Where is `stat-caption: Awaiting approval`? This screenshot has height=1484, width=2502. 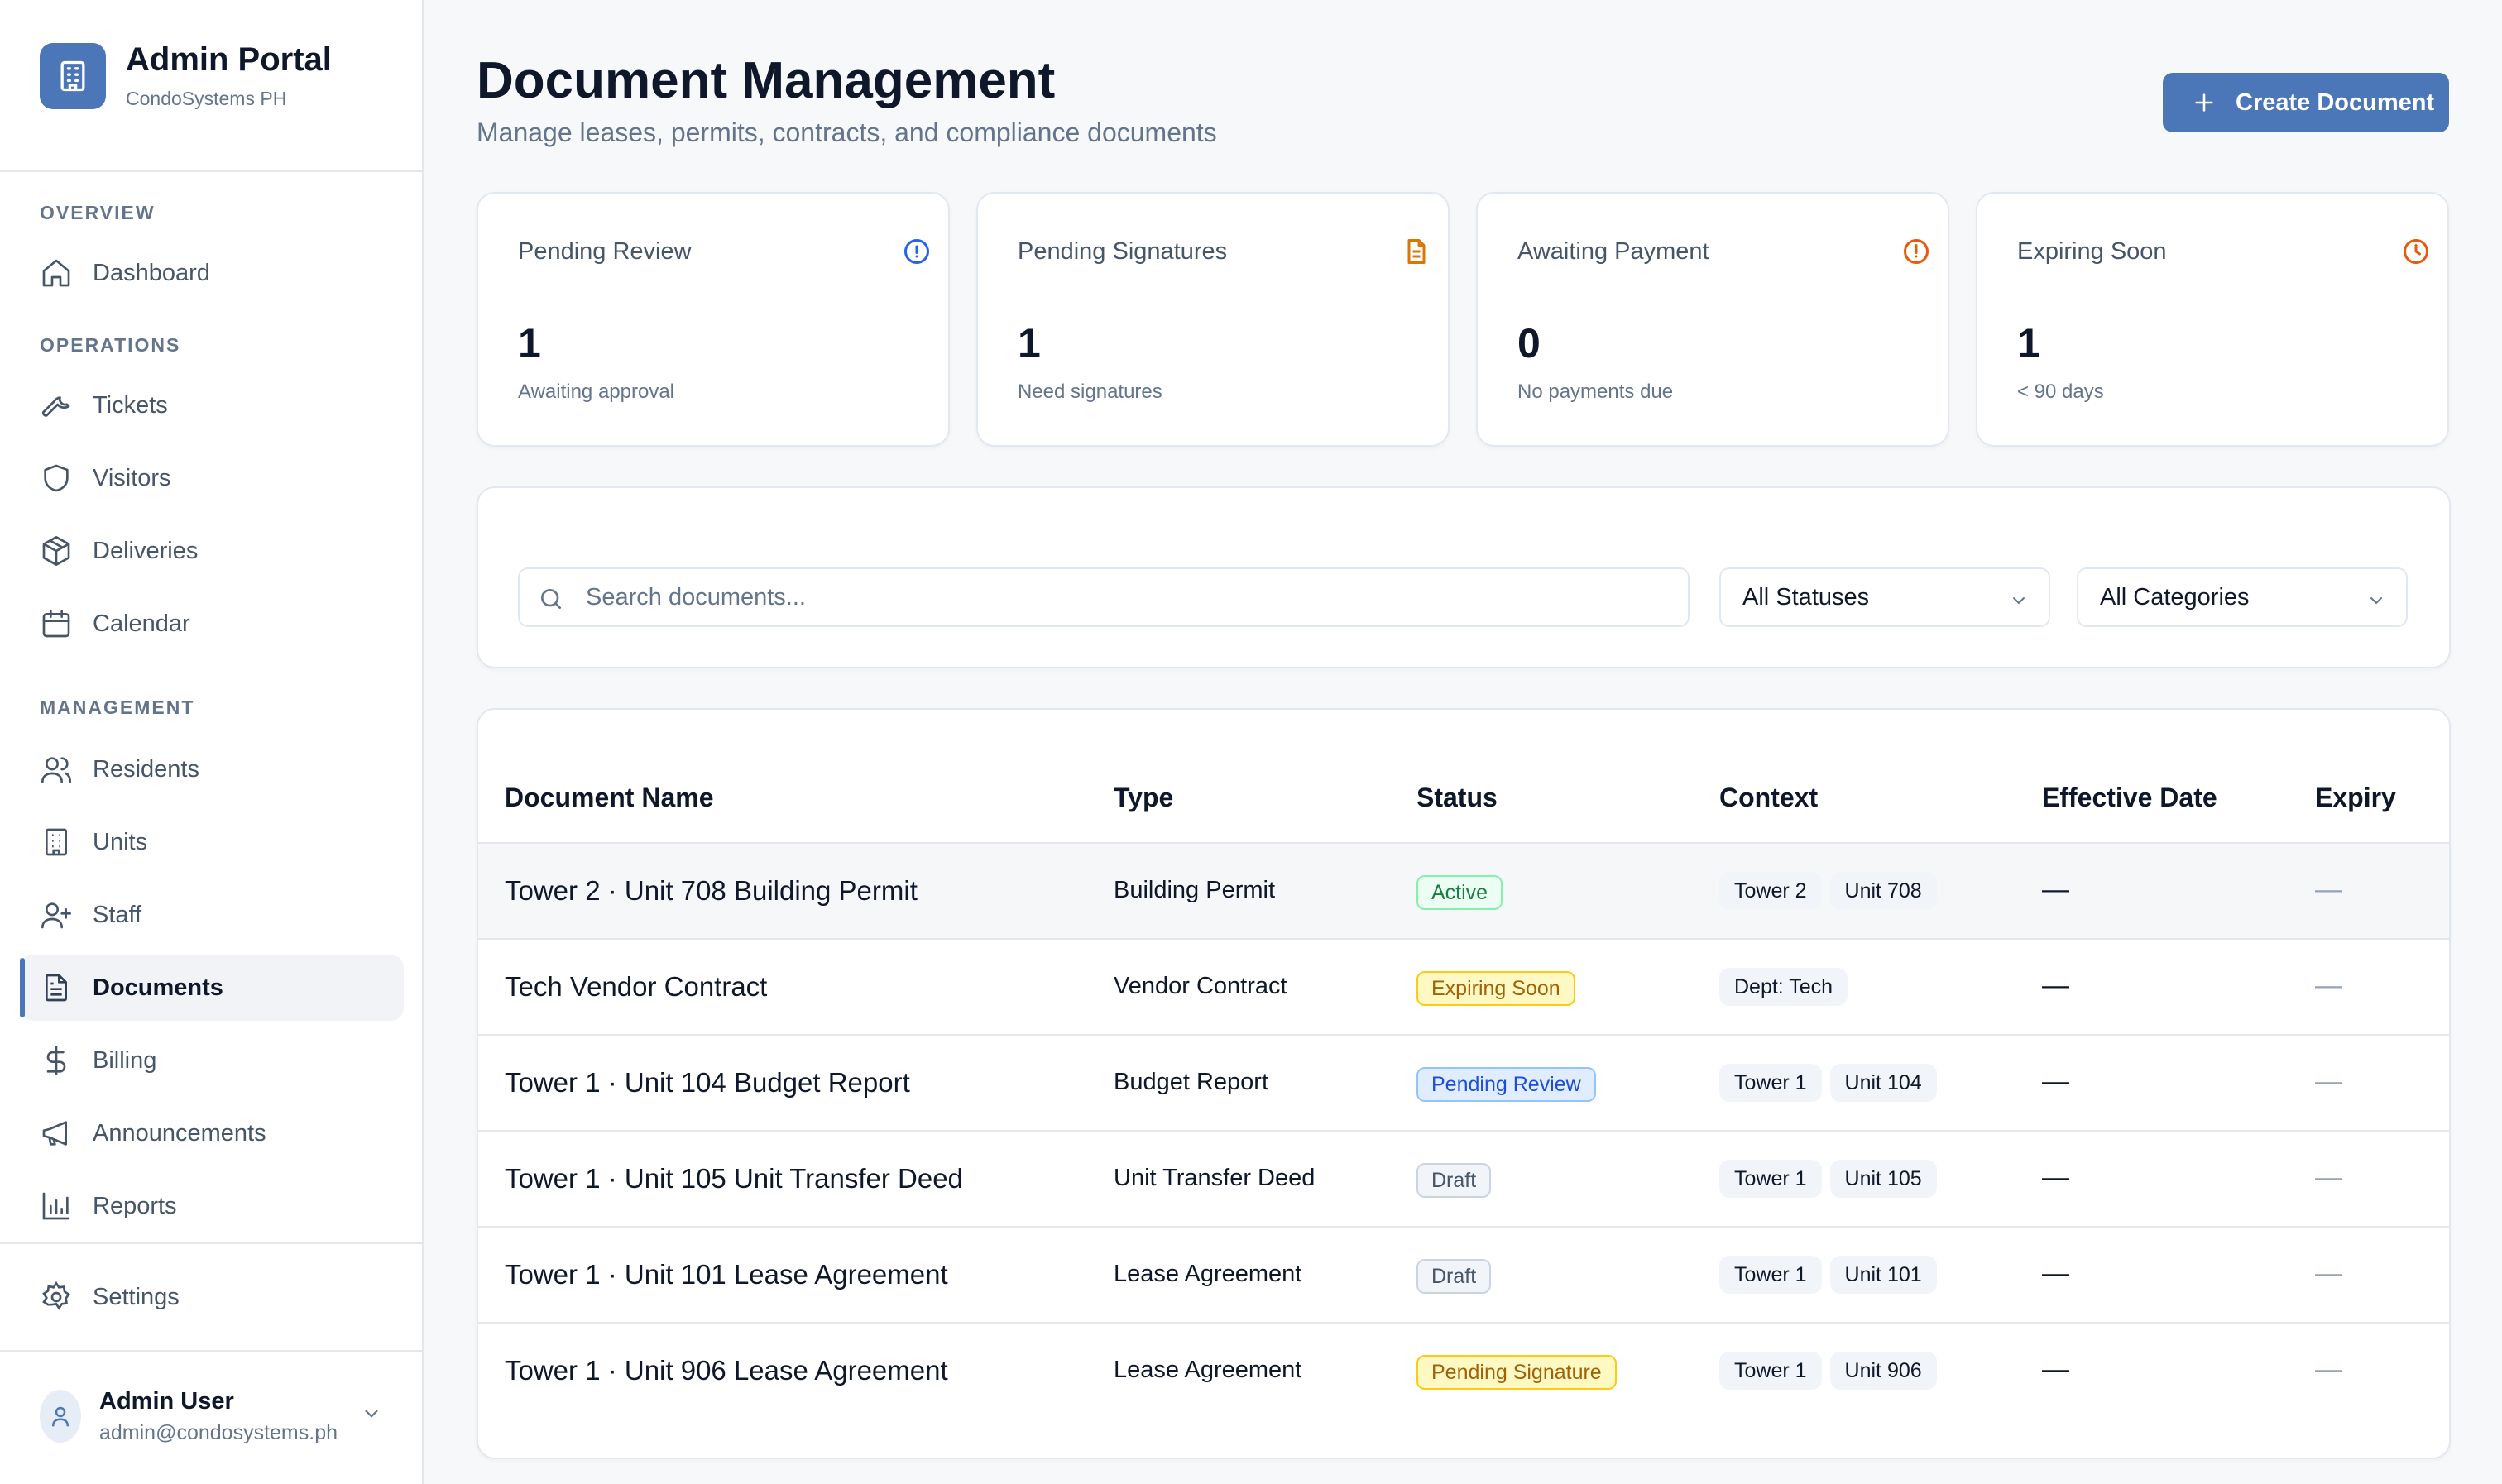 stat-caption: Awaiting approval is located at coordinates (596, 392).